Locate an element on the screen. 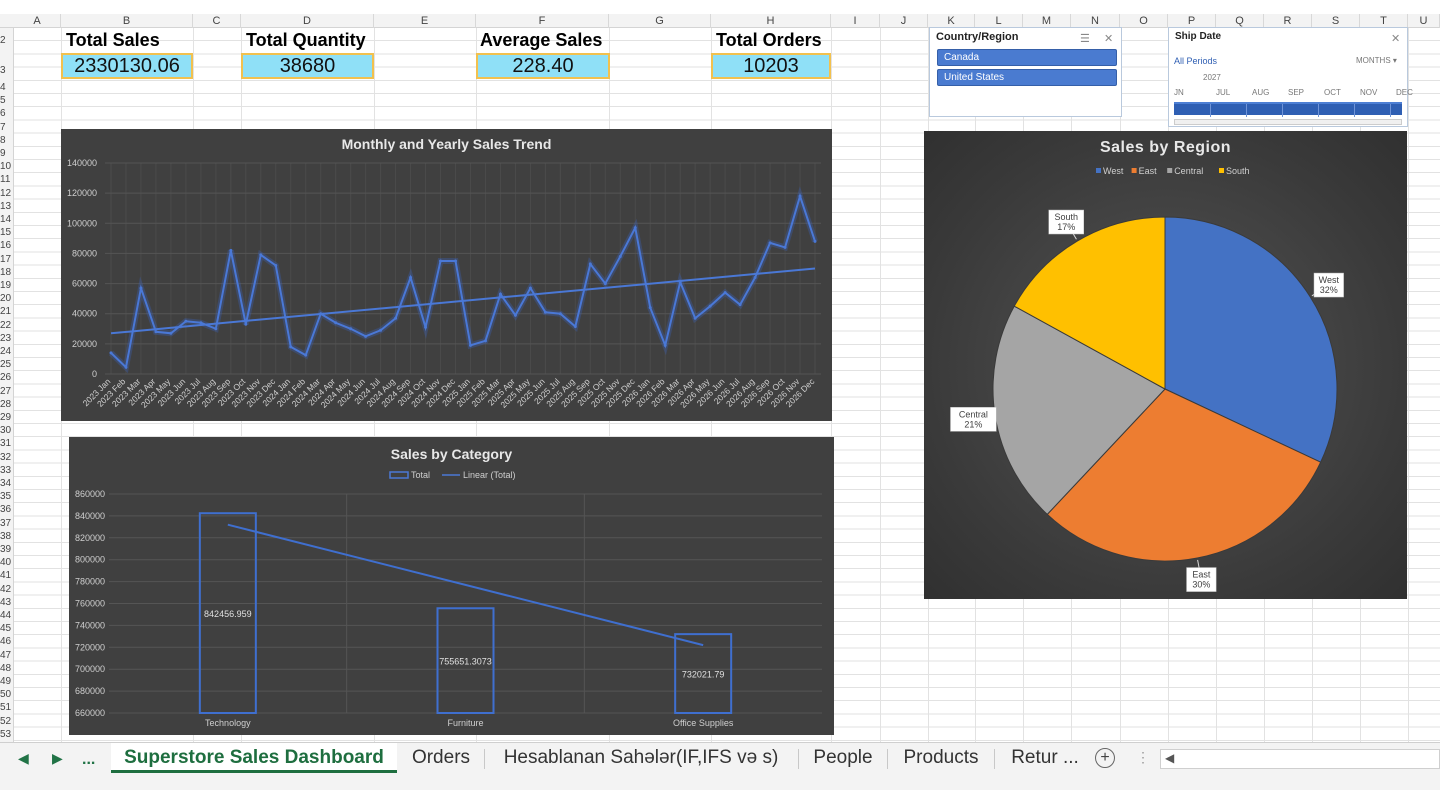  row-number: 47 is located at coordinates (6, 655).